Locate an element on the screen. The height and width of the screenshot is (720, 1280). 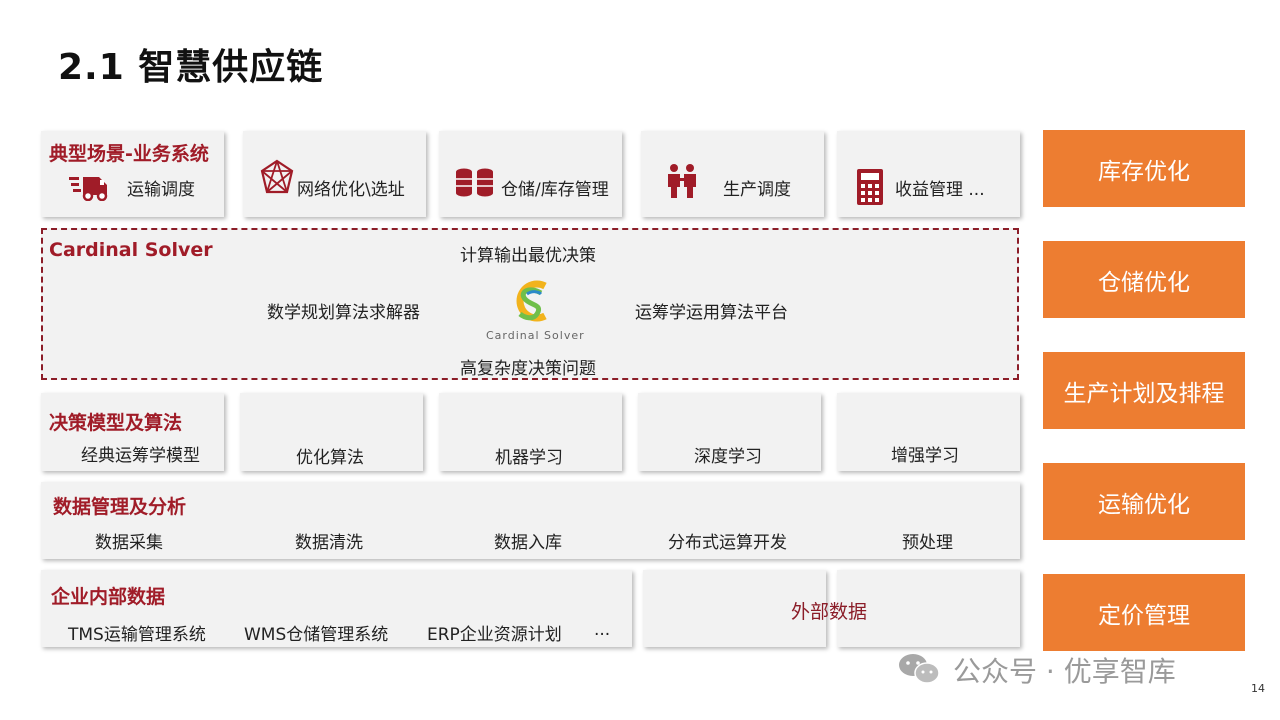
model-box-rl: 增强学习 is located at coordinates (928, 432).